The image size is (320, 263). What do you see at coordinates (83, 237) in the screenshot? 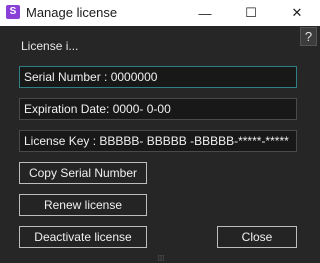
I see `deactivate-license-button: Deactivate license` at bounding box center [83, 237].